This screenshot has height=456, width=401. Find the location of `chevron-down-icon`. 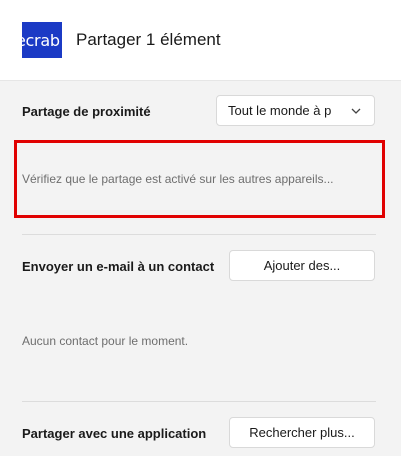

chevron-down-icon is located at coordinates (356, 111).